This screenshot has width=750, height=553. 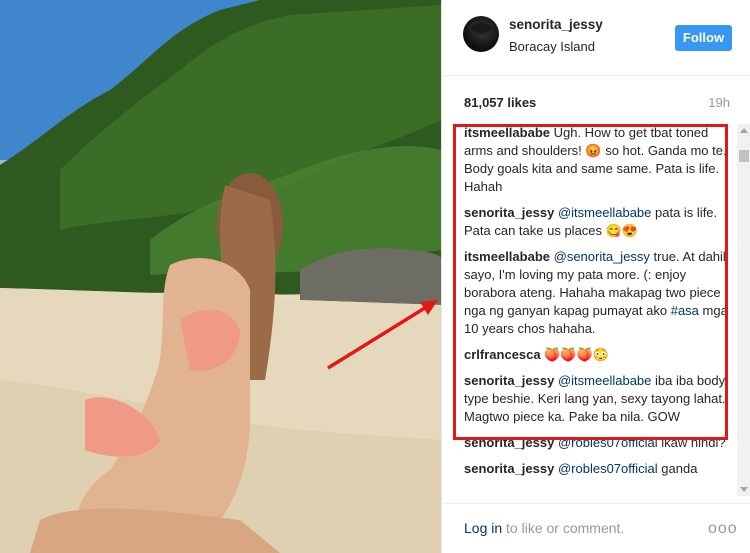 What do you see at coordinates (743, 131) in the screenshot?
I see `scroll-up-arrow-icon` at bounding box center [743, 131].